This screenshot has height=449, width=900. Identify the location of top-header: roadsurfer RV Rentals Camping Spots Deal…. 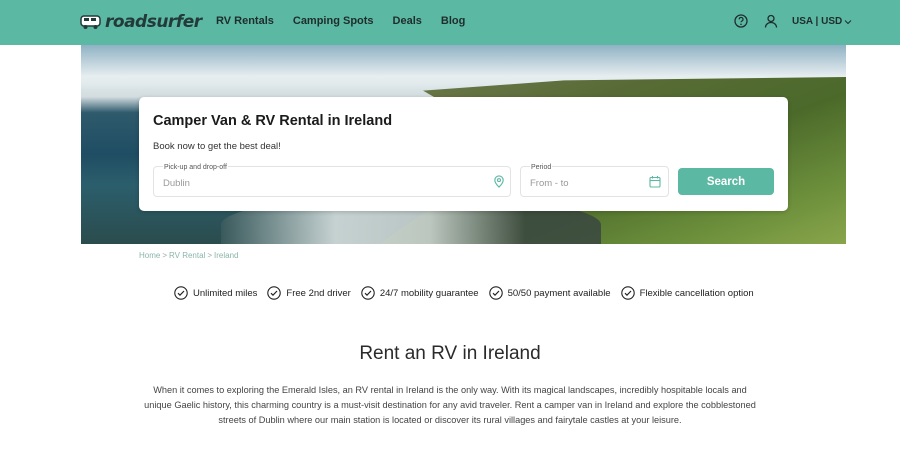
(450, 22).